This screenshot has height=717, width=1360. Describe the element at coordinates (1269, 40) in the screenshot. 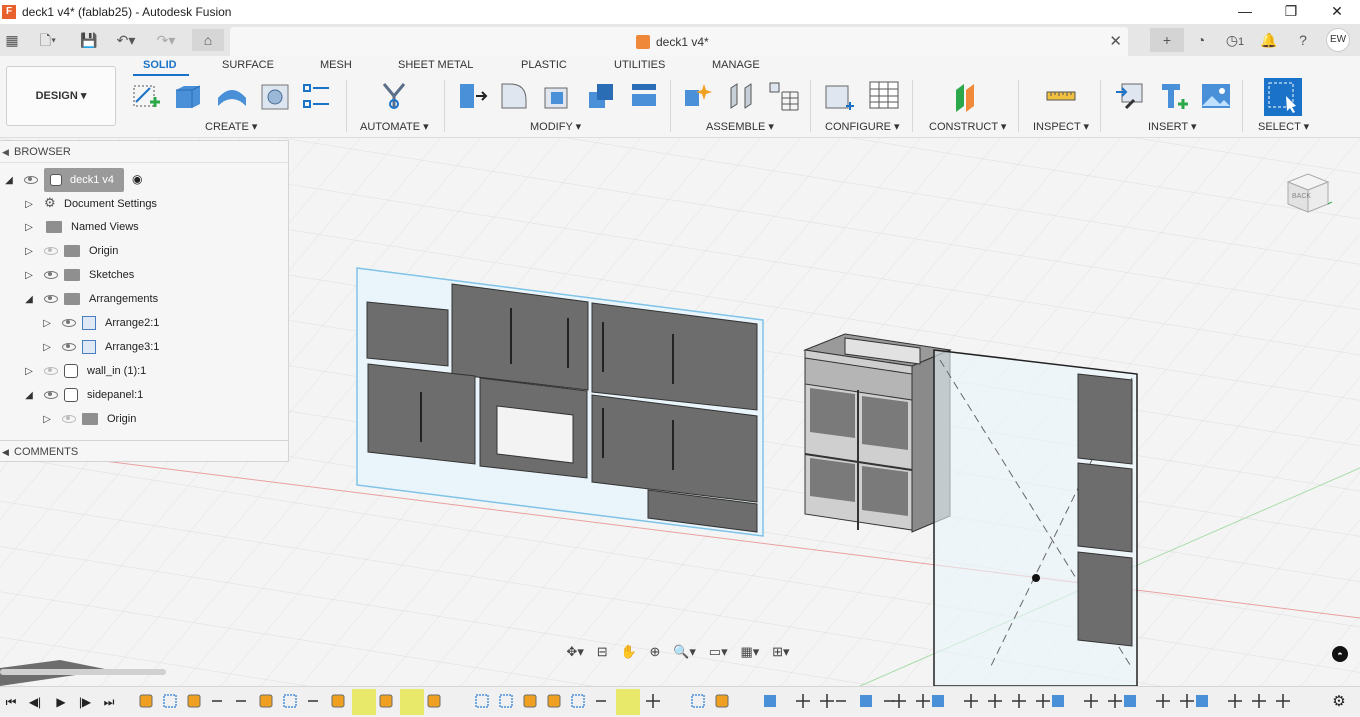

I see `notifications-bell-icon: 🔔` at that location.